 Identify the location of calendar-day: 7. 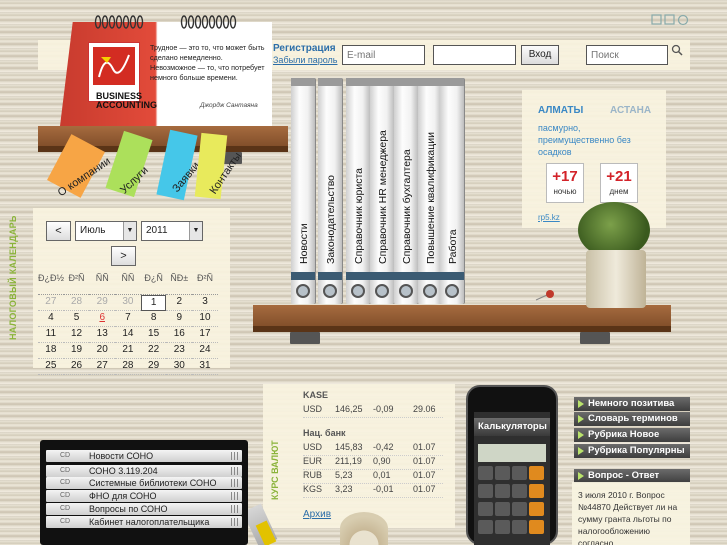
(128, 319).